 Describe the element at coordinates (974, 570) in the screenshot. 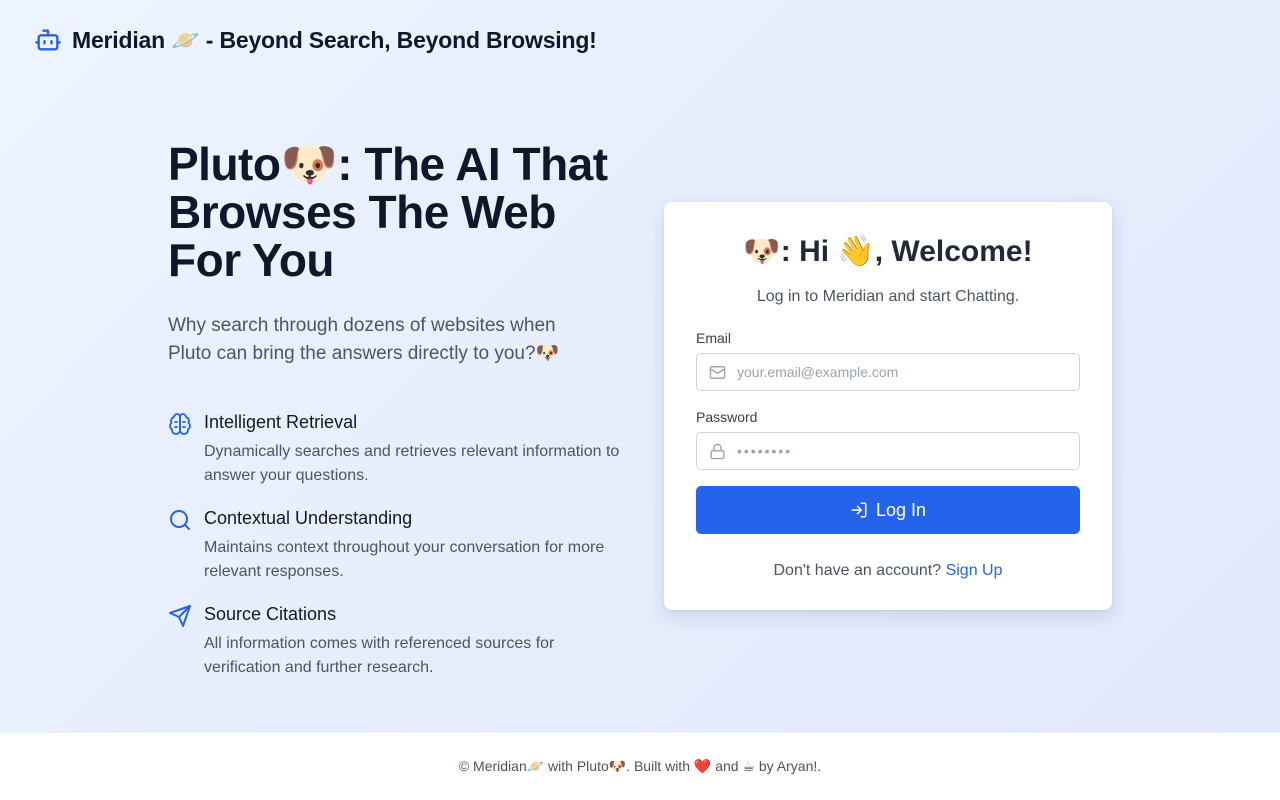

I see `signup-link: Sign Up` at that location.